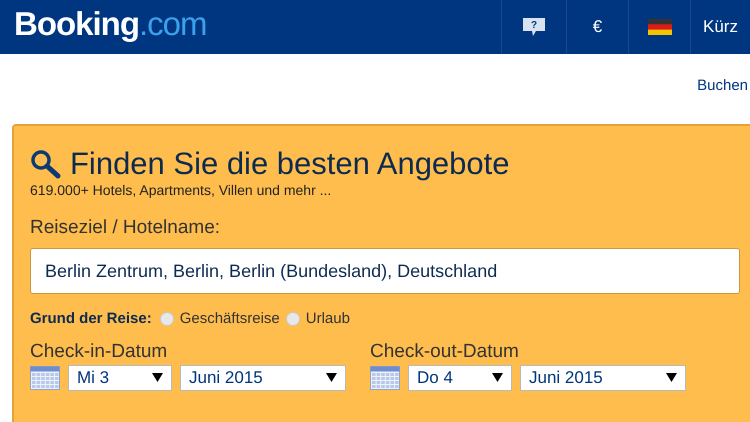 Image resolution: width=750 pixels, height=422 pixels. Describe the element at coordinates (460, 377) in the screenshot. I see `dropdown: Do 4` at that location.